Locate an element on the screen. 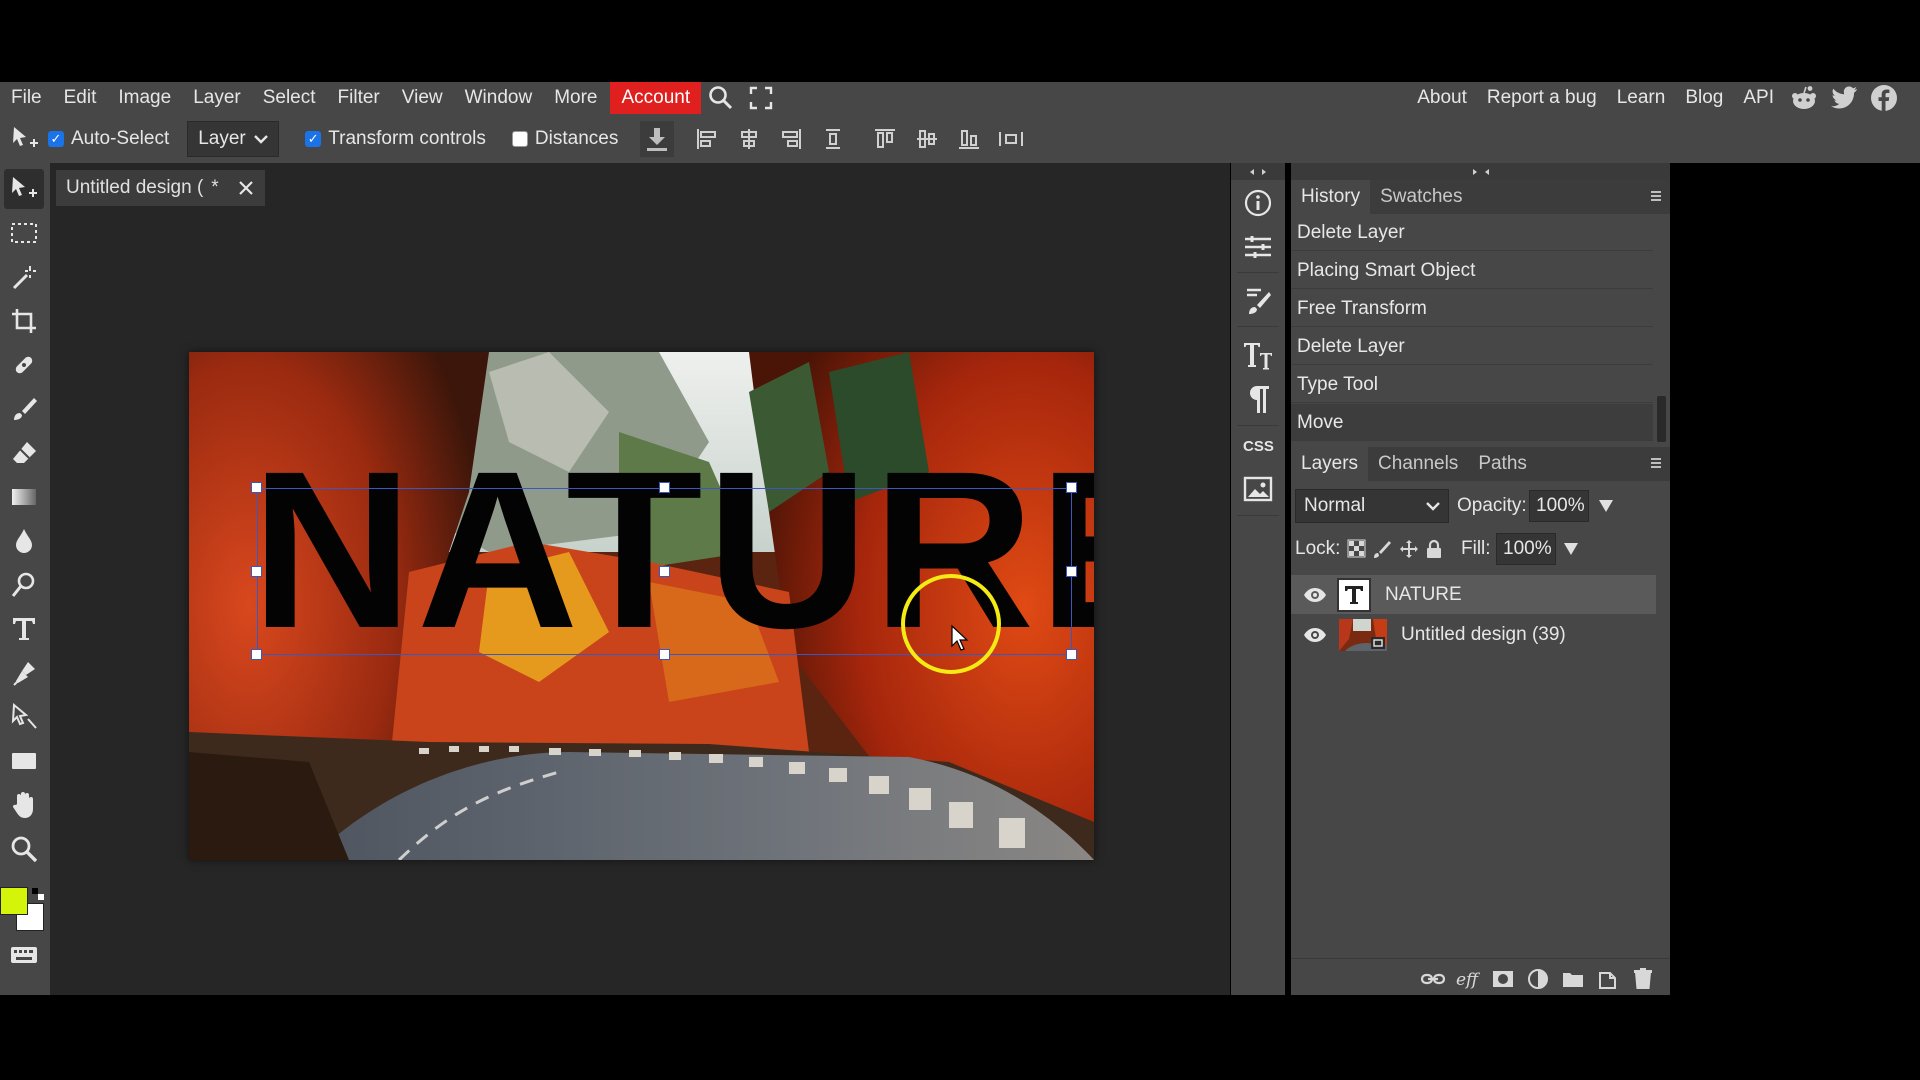 This screenshot has height=1080, width=1920. lock-all-icon is located at coordinates (1434, 549).